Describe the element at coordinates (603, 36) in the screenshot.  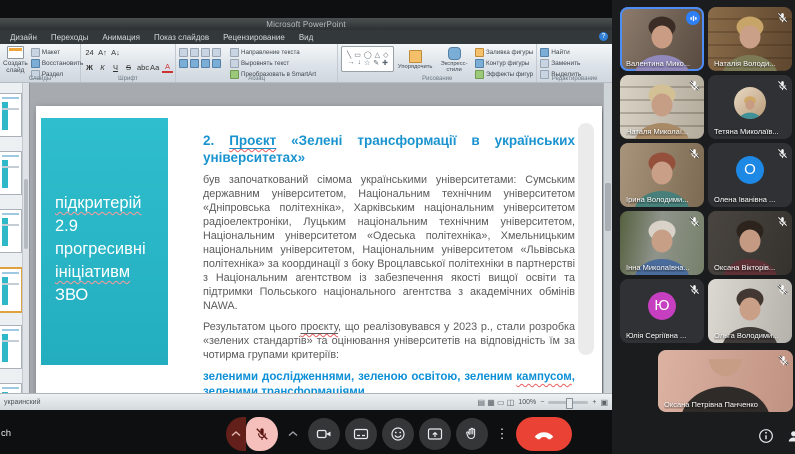
I see `help-button: ?` at that location.